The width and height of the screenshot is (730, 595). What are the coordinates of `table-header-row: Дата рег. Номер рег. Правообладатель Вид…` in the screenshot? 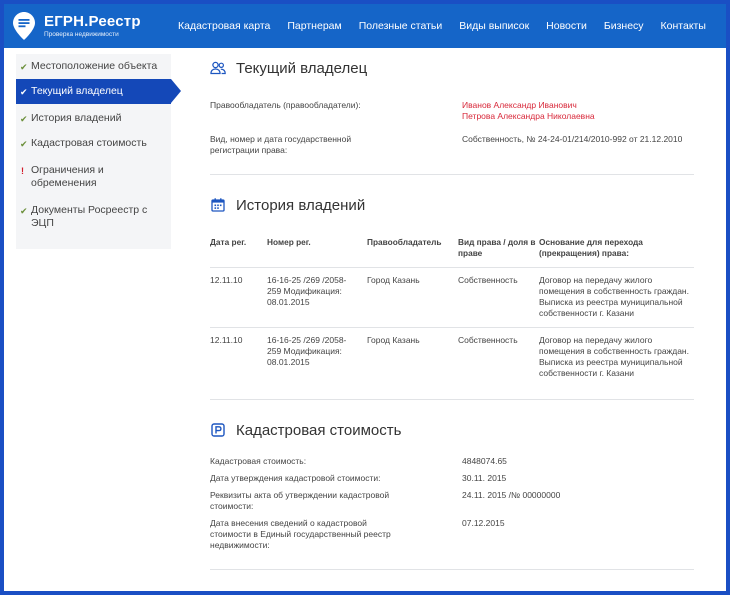 It's located at (452, 252).